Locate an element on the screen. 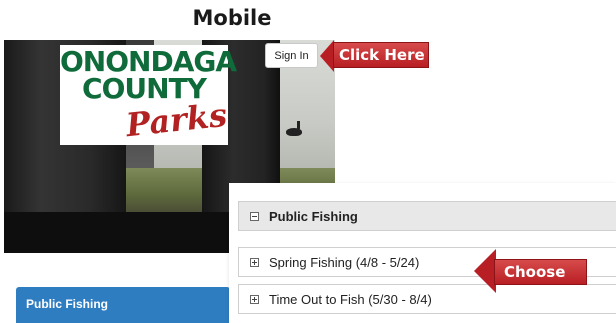 The width and height of the screenshot is (616, 323). collapse-icon is located at coordinates (254, 216).